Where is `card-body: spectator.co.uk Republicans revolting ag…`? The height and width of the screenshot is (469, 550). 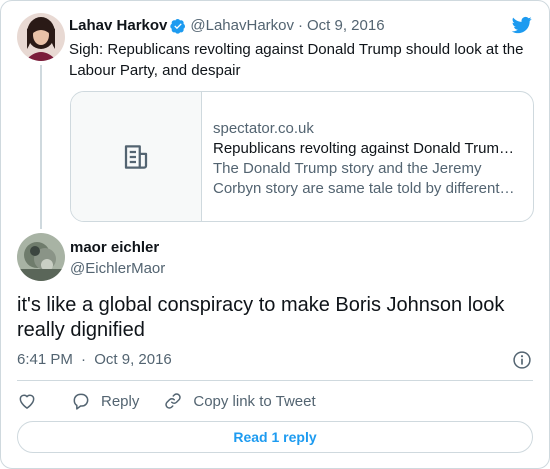 card-body: spectator.co.uk Republicans revolting ag… is located at coordinates (367, 159).